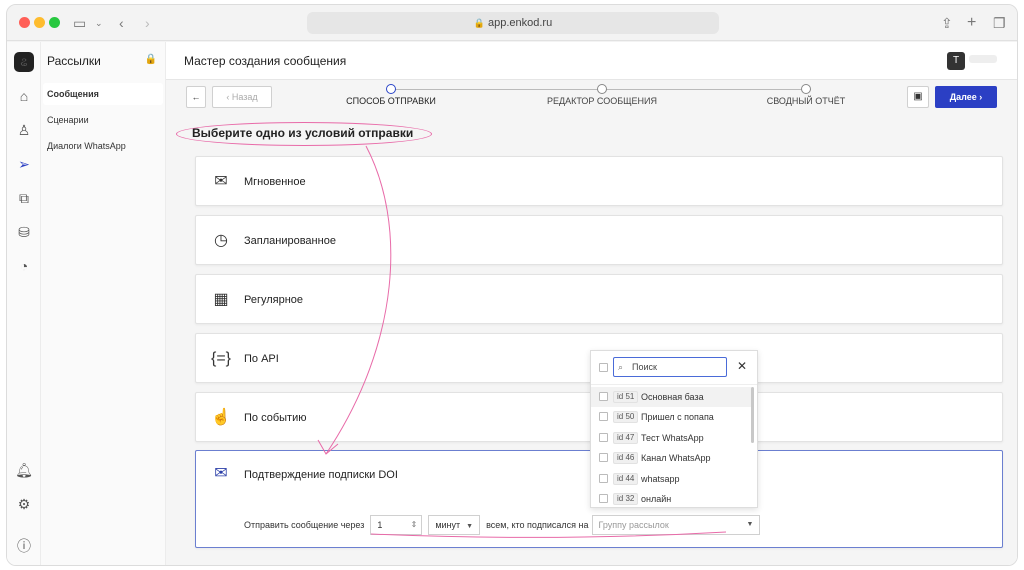  I want to click on id-badge: id 46, so click(626, 458).